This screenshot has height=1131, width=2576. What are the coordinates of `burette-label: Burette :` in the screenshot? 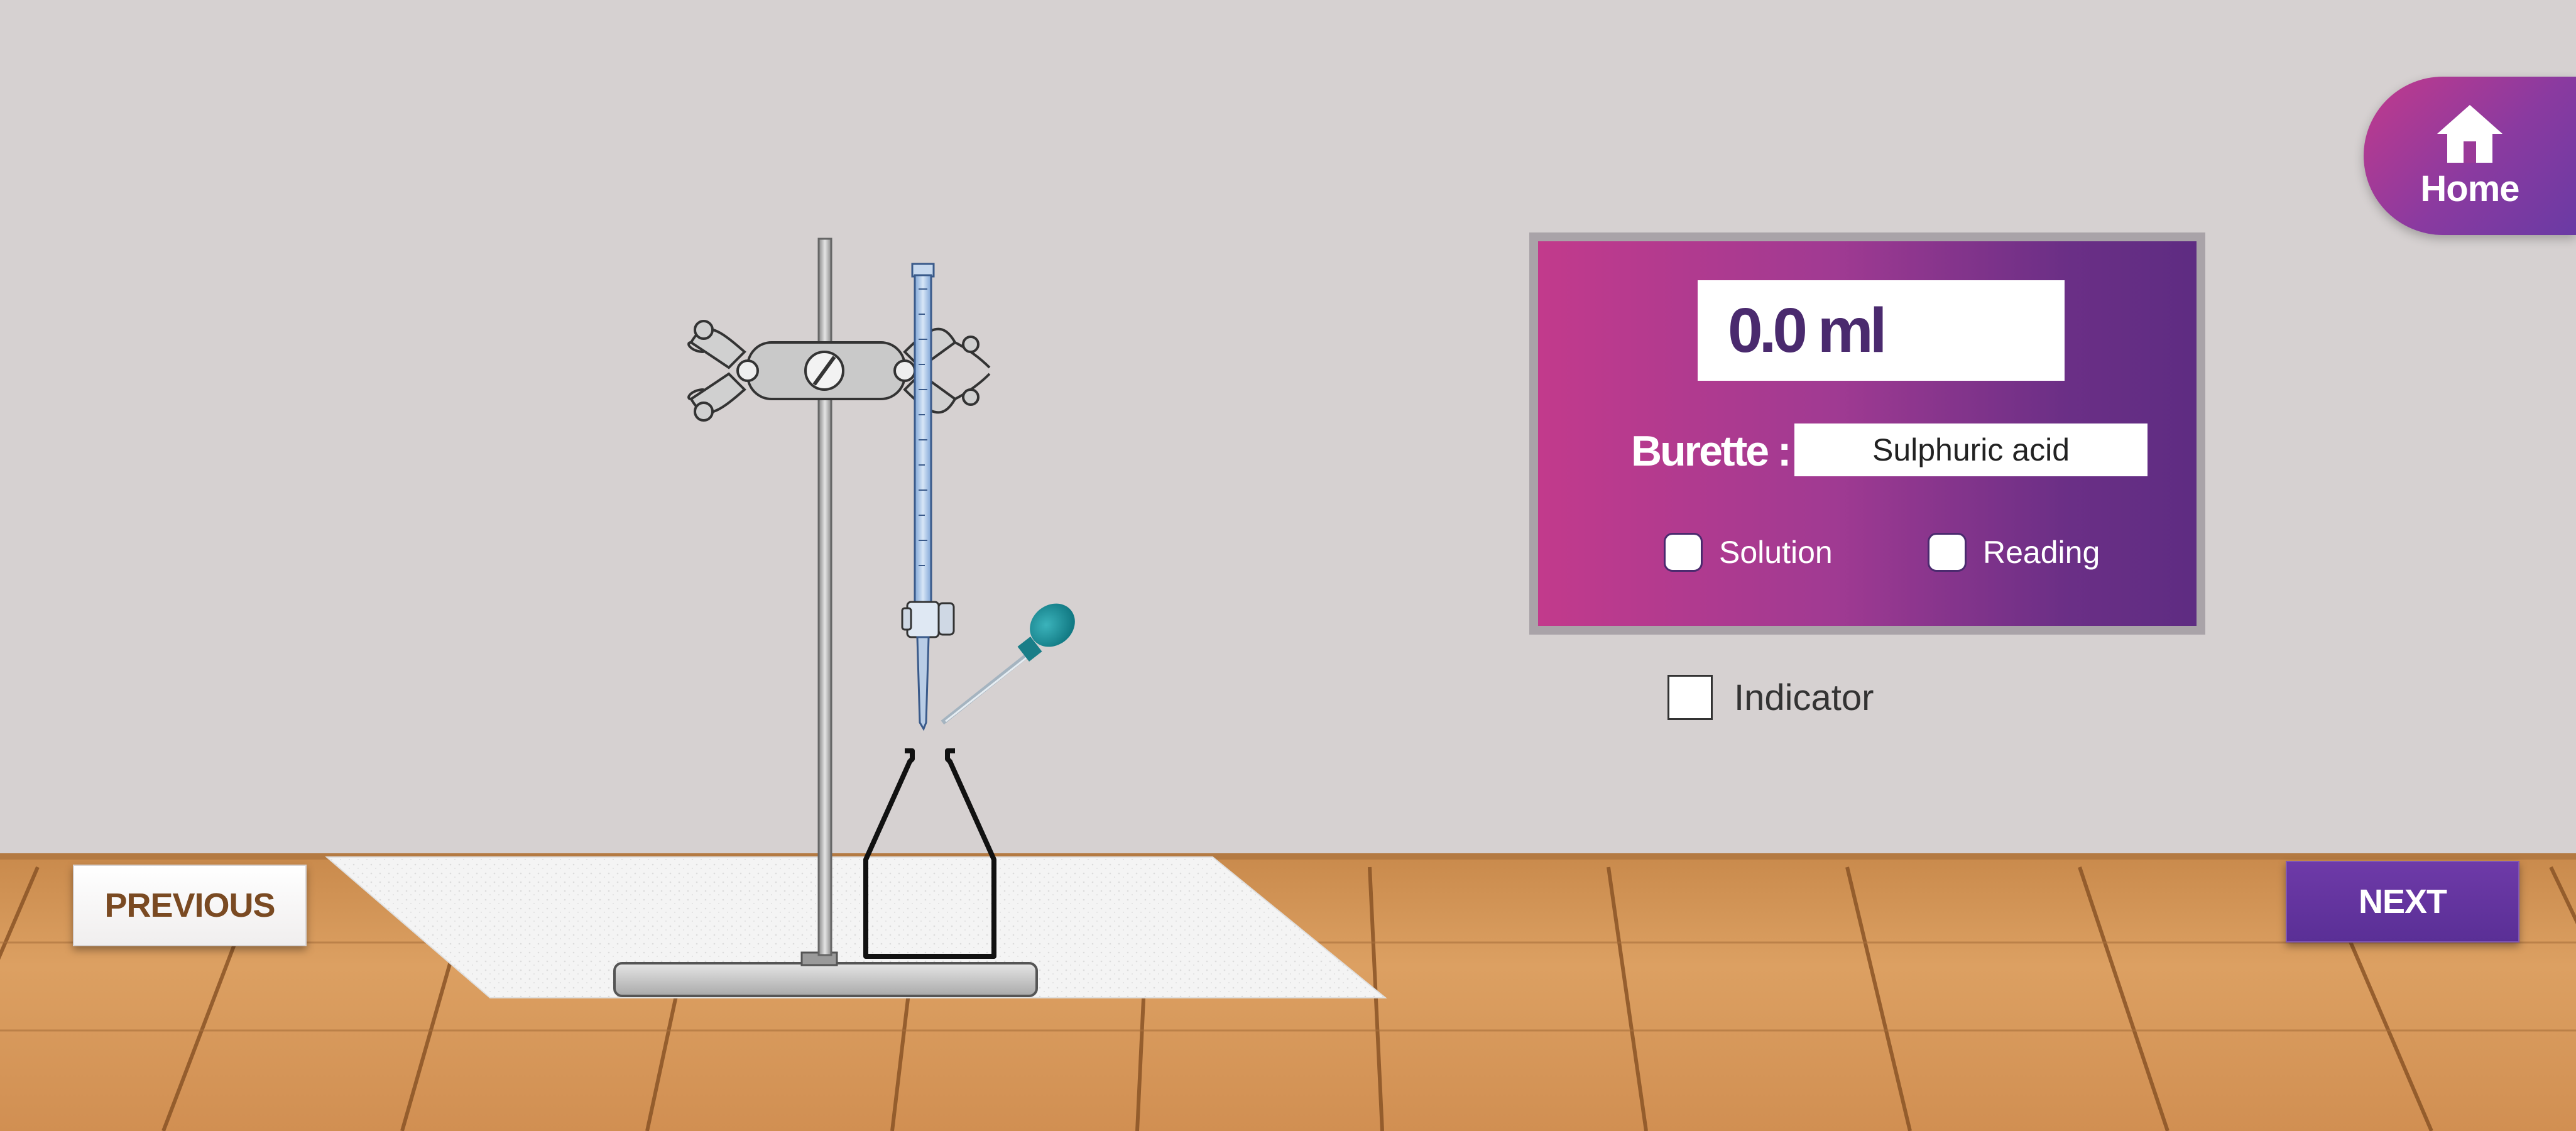 It's located at (1712, 451).